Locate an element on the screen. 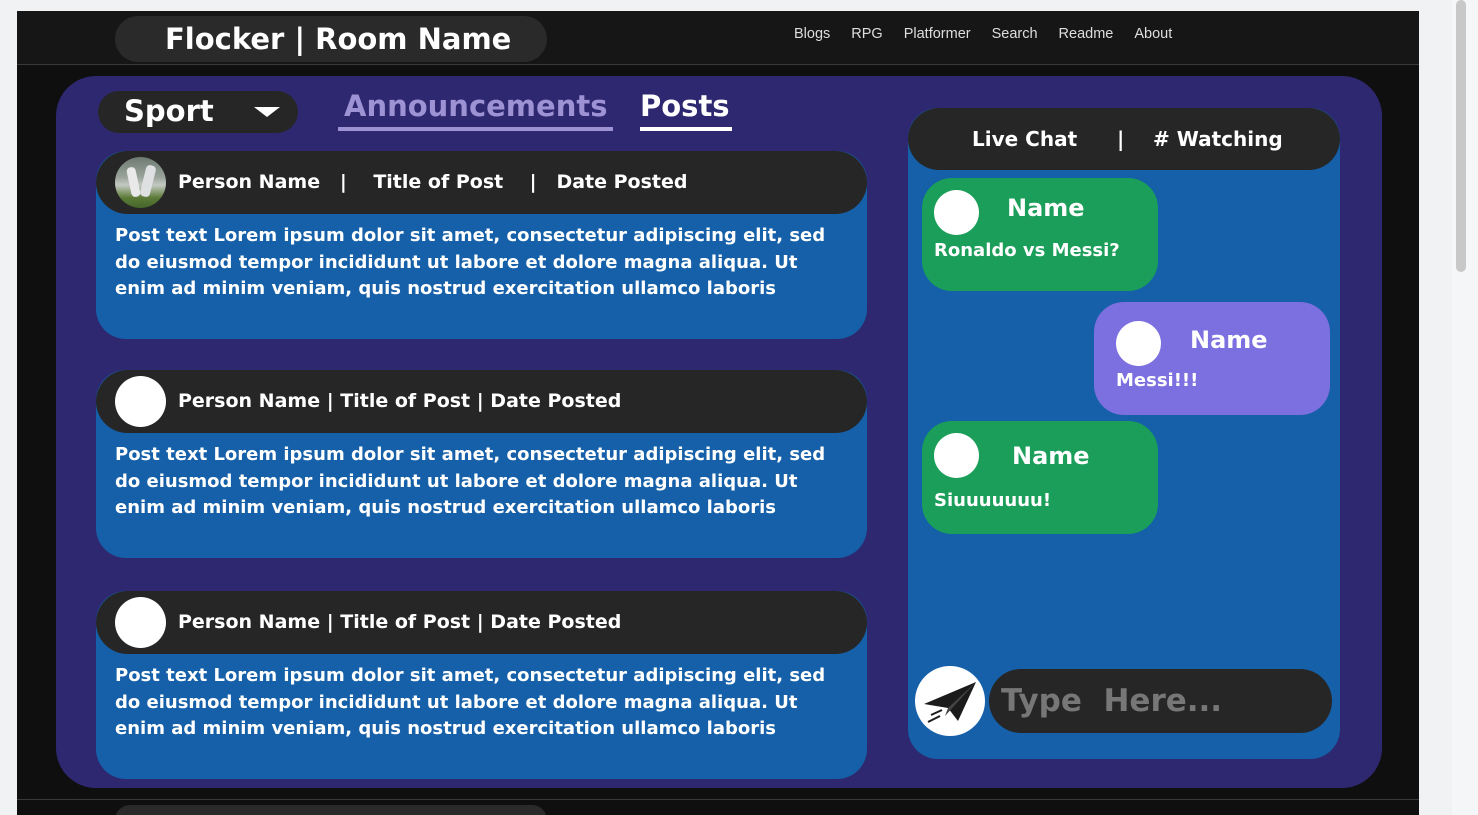  category-dropdown: Sport is located at coordinates (198, 112).